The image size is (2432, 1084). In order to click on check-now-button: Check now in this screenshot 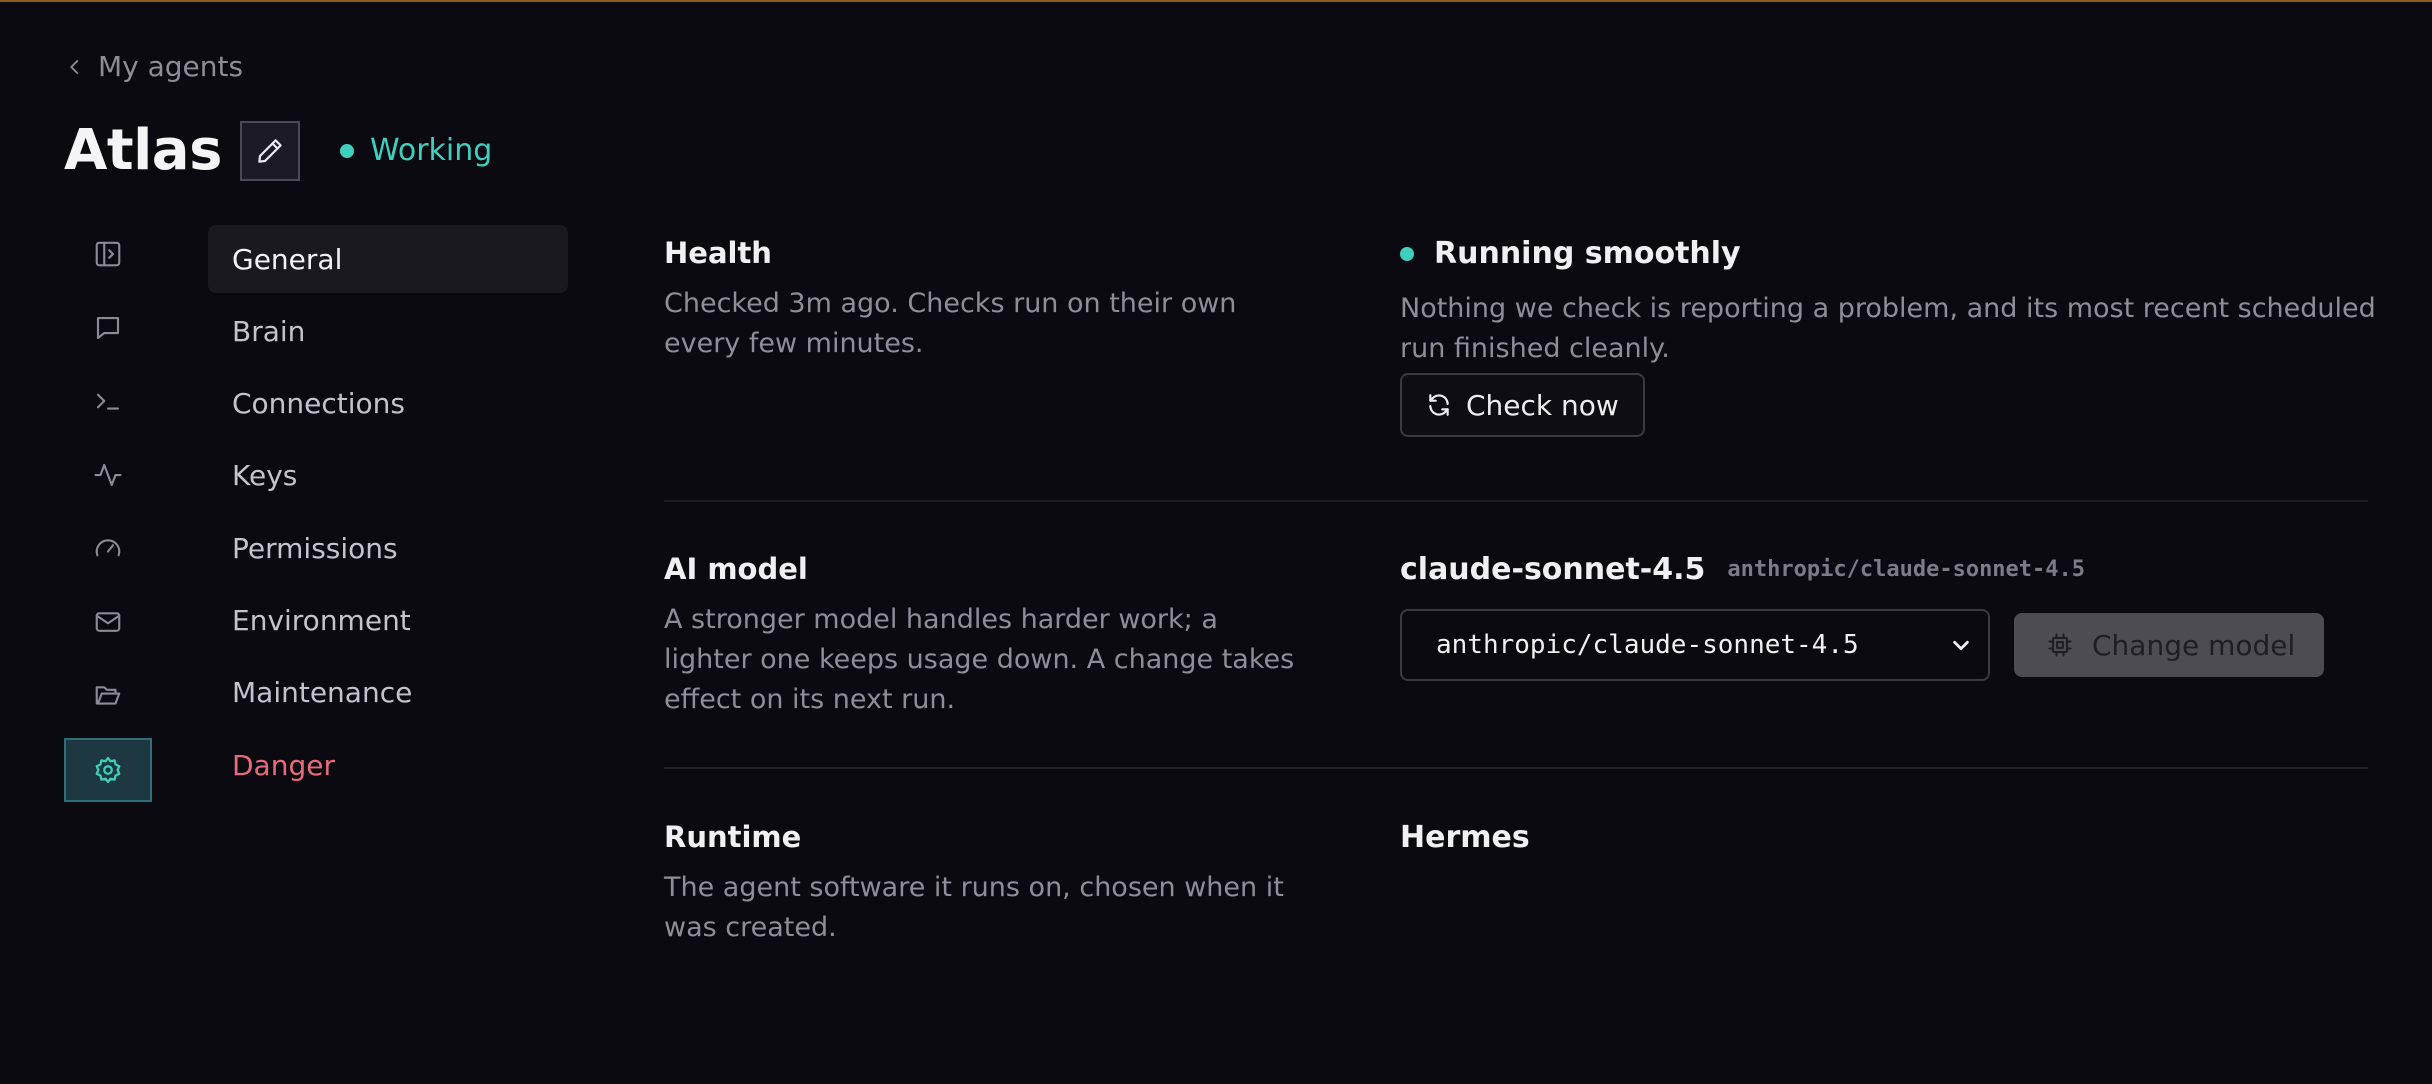, I will do `click(1522, 405)`.